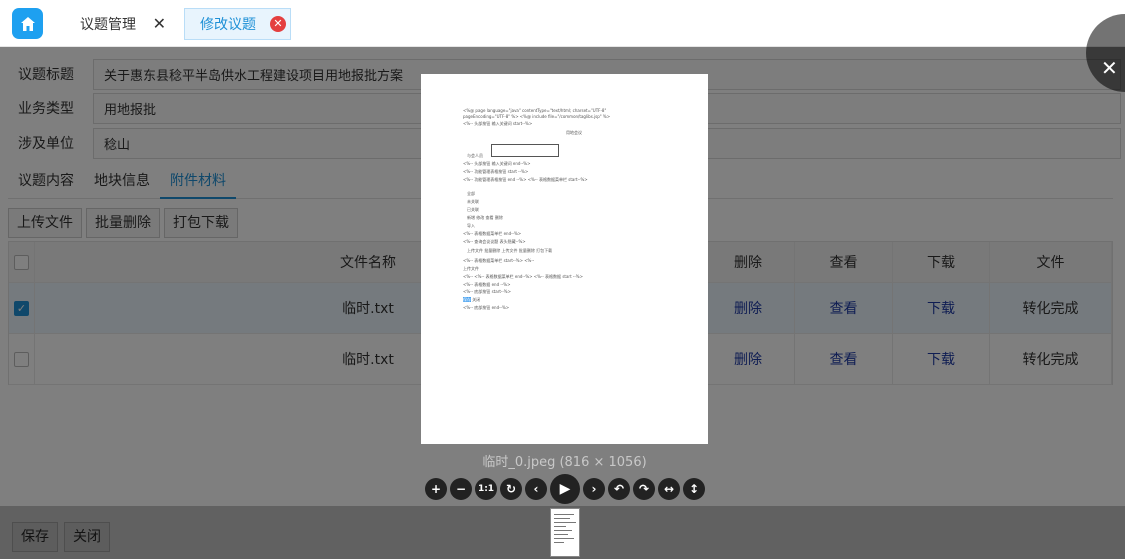 The height and width of the screenshot is (559, 1125). What do you see at coordinates (498, 123) in the screenshot?
I see `doc-line: <%-- 头部按钮 输入关键词 start--%>` at bounding box center [498, 123].